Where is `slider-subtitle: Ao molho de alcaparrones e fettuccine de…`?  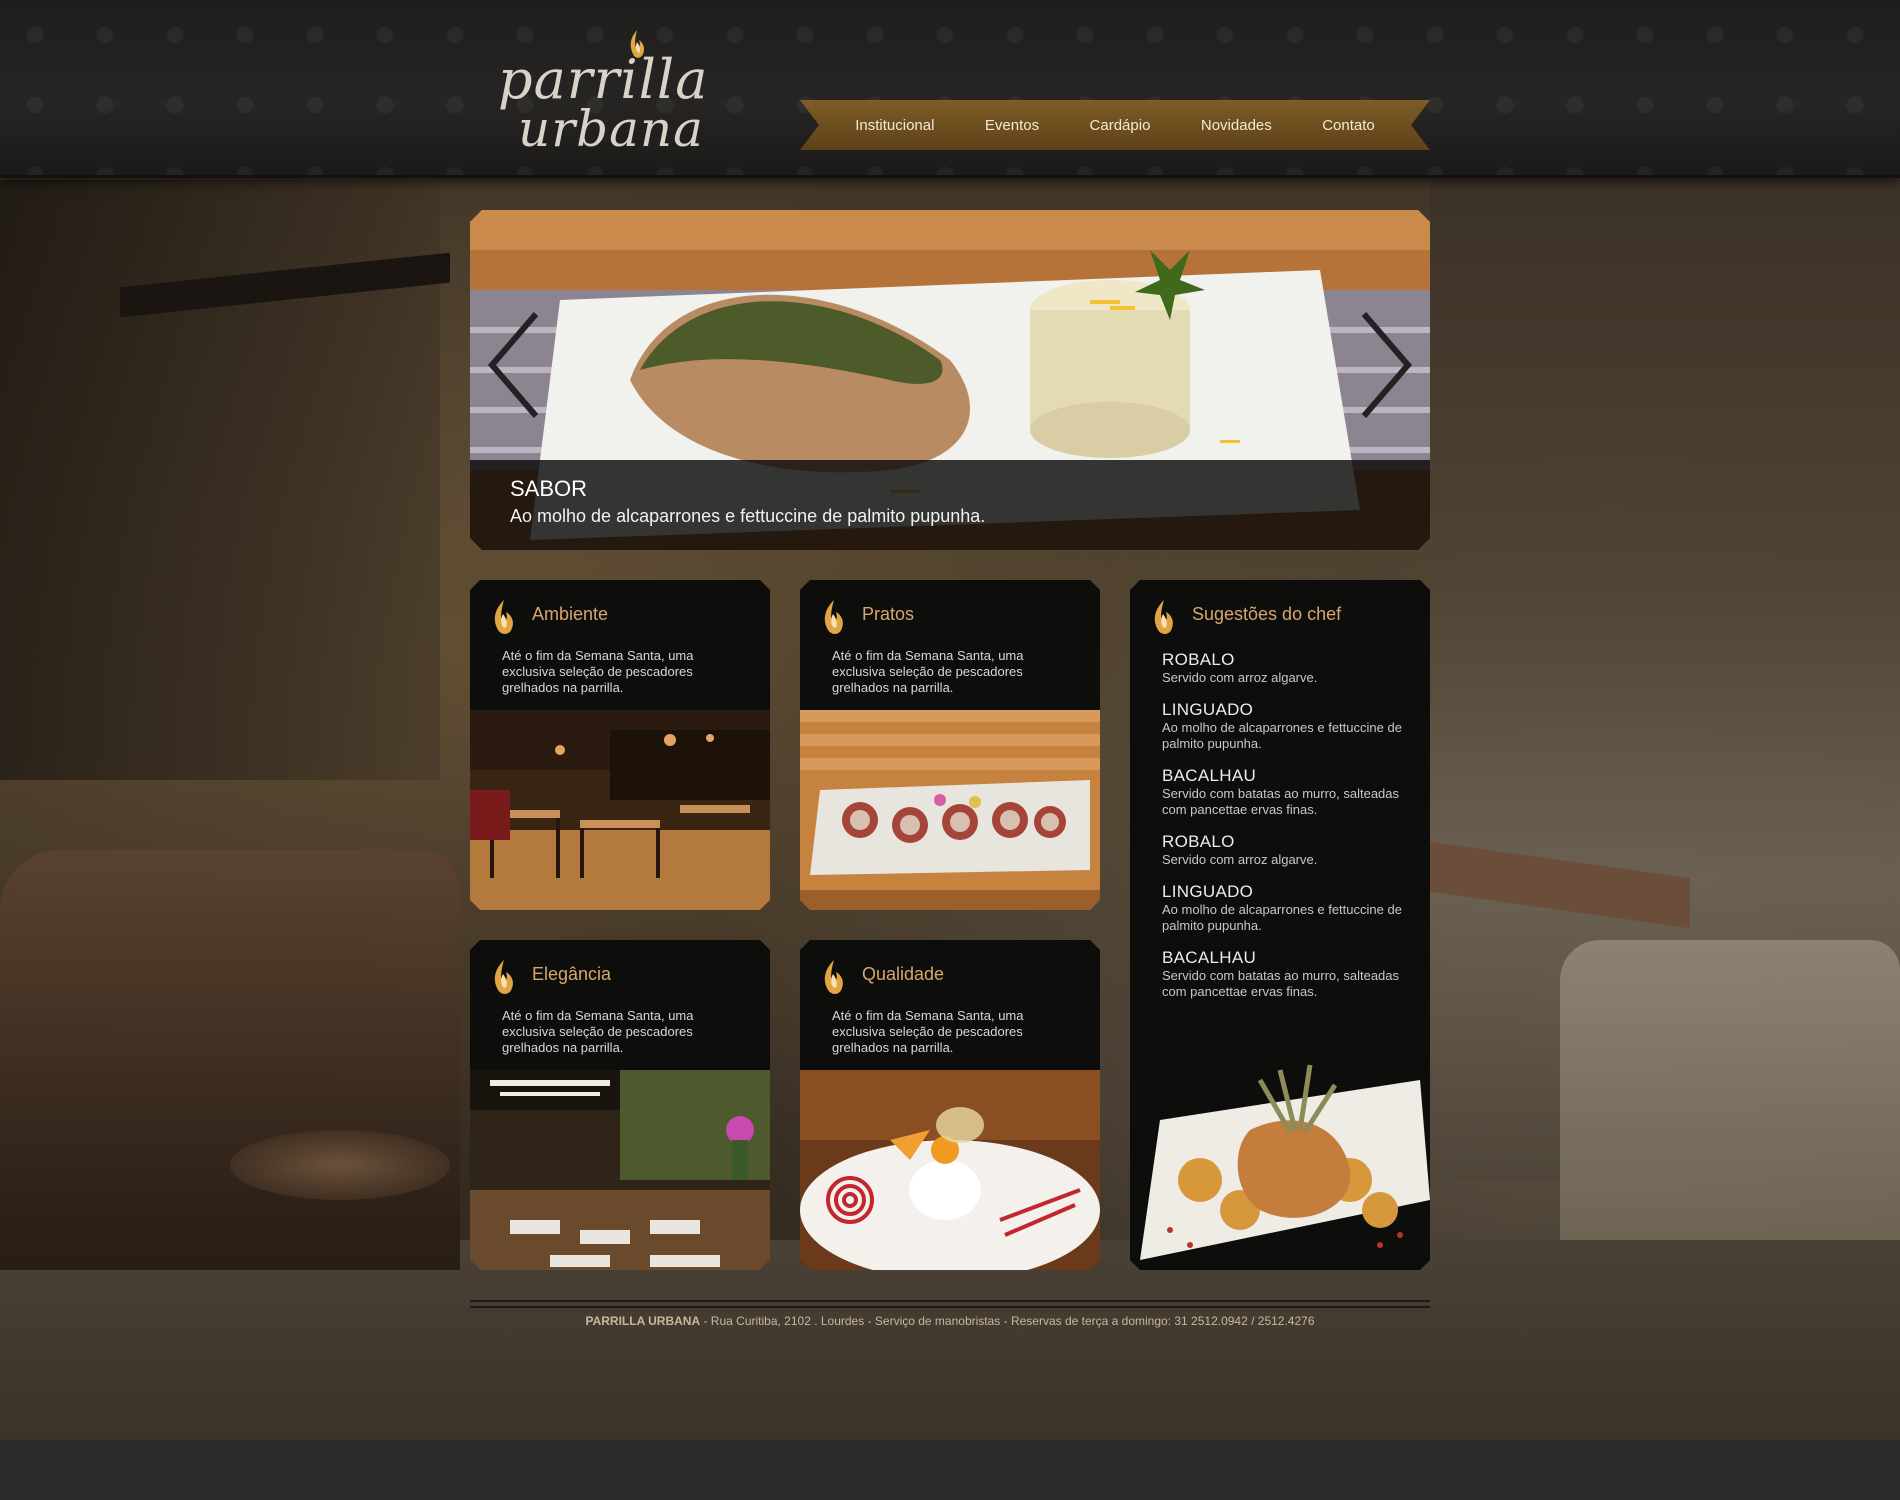
slider-subtitle: Ao molho de alcaparrones e fettuccine de… is located at coordinates (748, 516).